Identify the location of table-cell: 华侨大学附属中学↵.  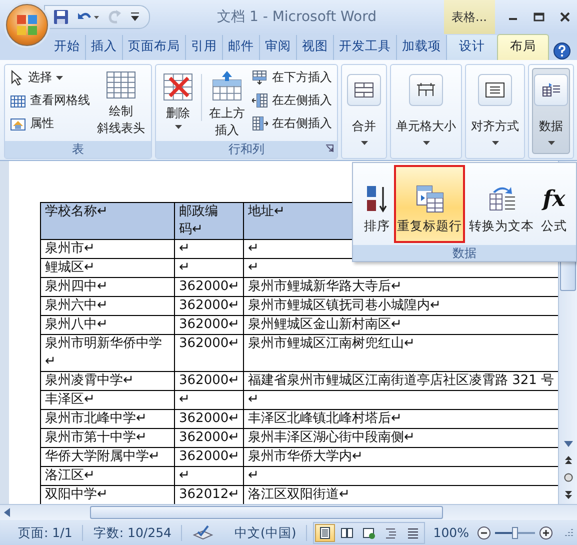
(107, 457).